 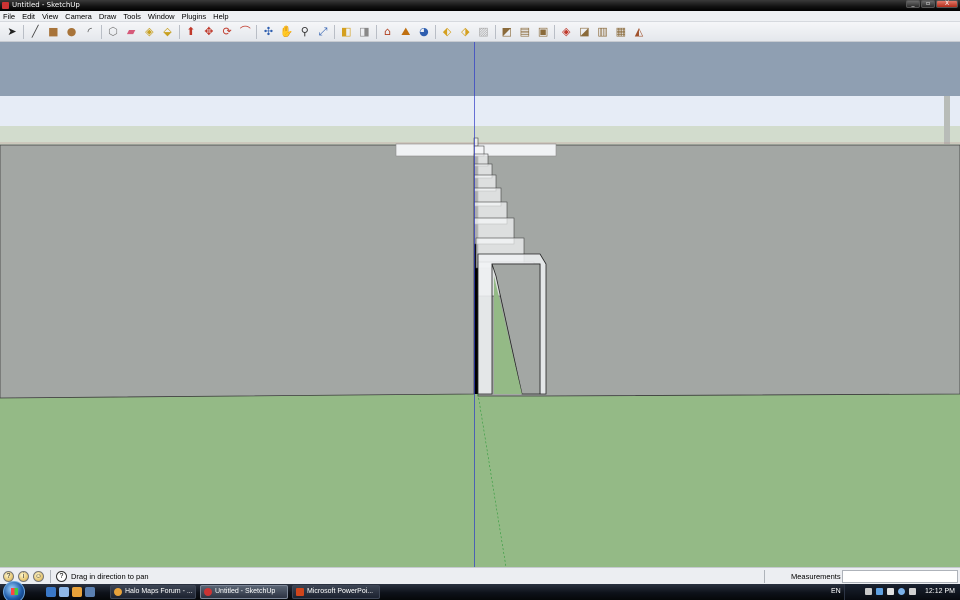 I want to click on xray-style-icon: ◈, so click(x=566, y=32).